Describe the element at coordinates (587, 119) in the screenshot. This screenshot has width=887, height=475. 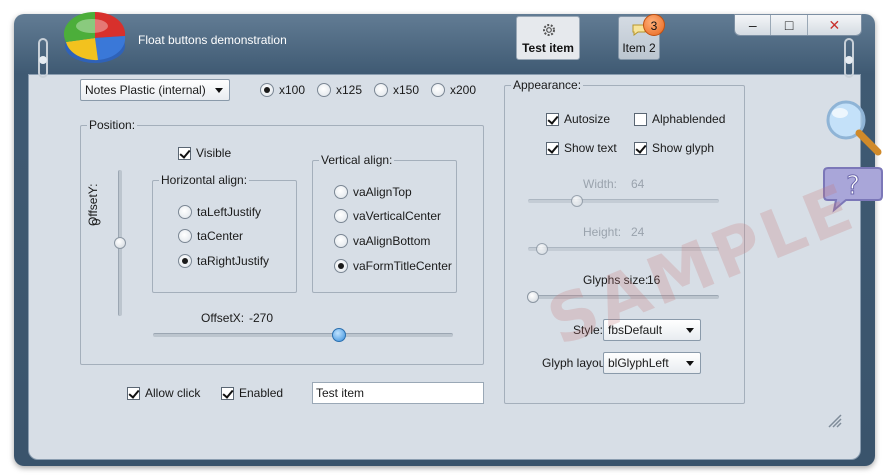
I see `checkbox-label: Autosize` at that location.